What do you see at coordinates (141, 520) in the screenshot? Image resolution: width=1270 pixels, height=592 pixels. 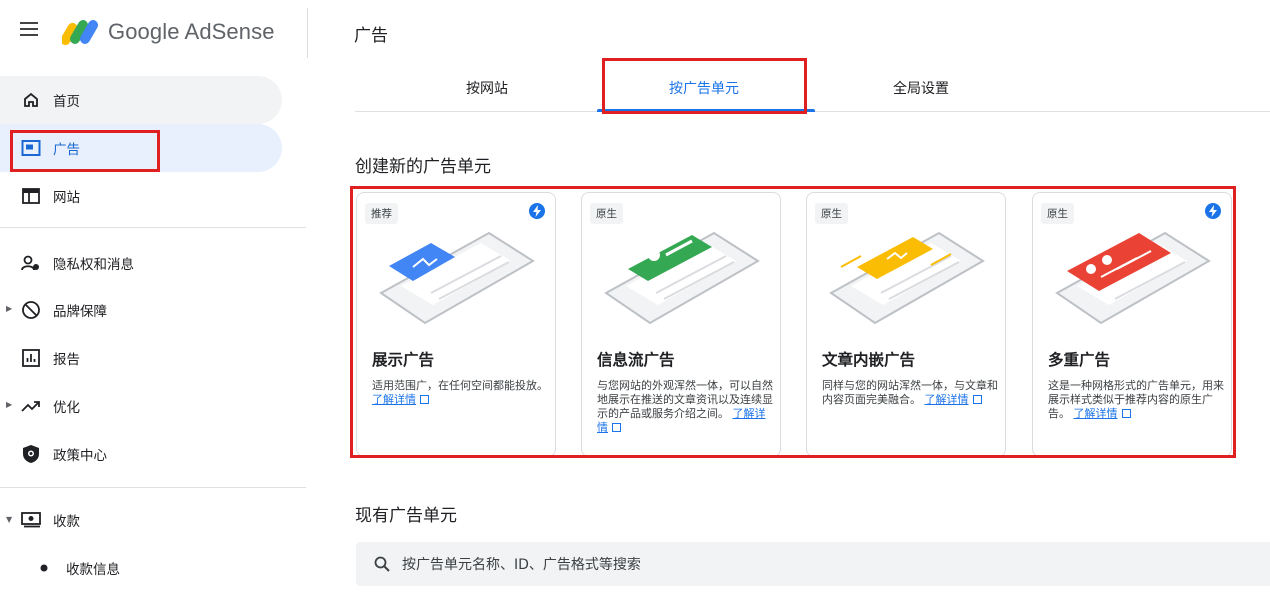 I see `sidebar-item-payments: 收款` at bounding box center [141, 520].